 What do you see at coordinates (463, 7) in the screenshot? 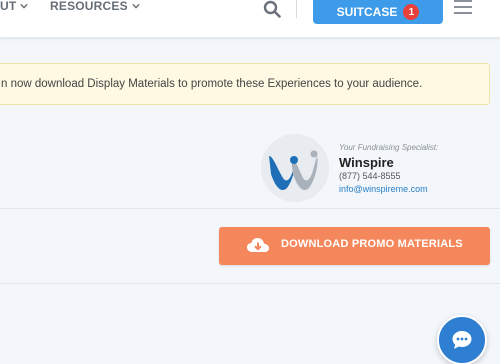
I see `hamburger-menu-icon` at bounding box center [463, 7].